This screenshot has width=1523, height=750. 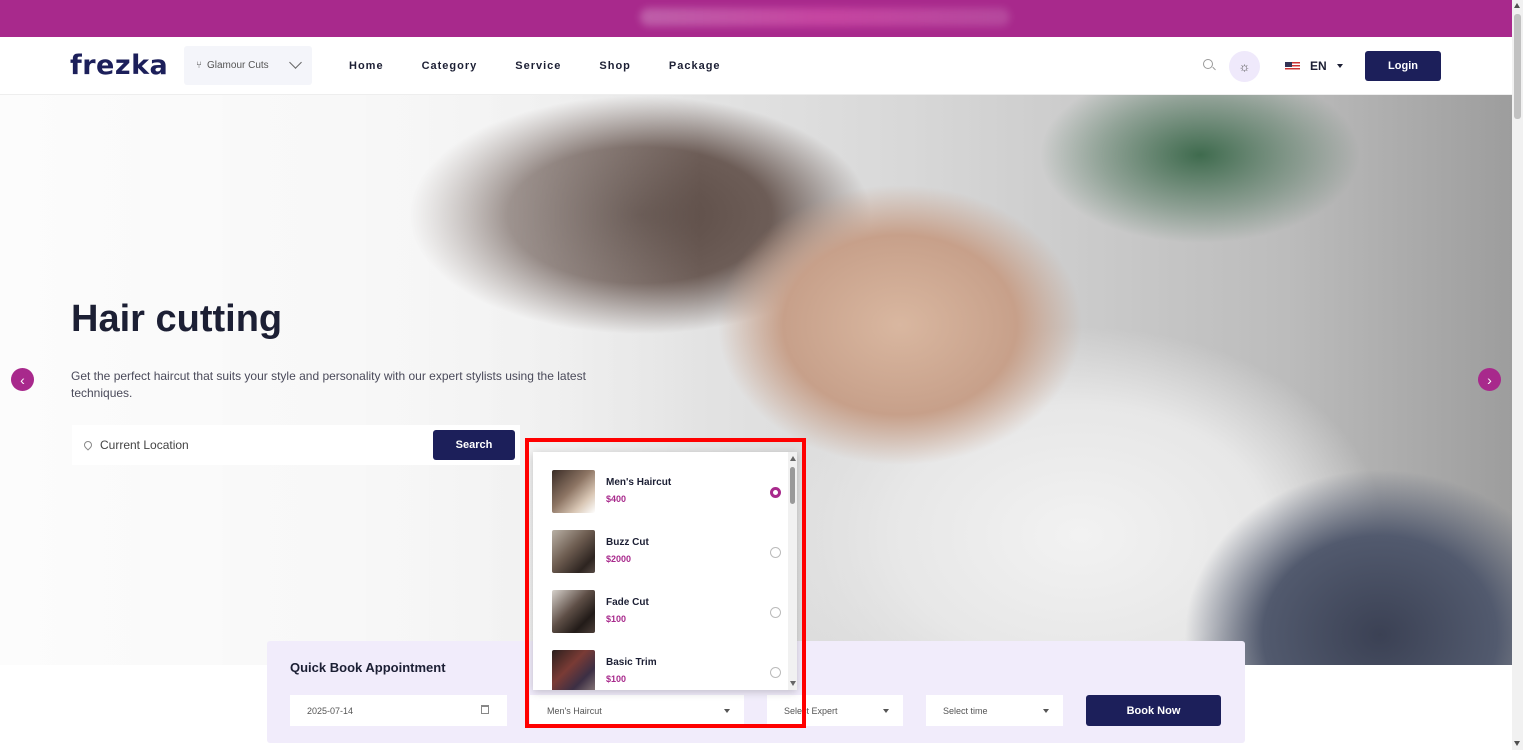 What do you see at coordinates (474, 445) in the screenshot?
I see `search-button: Search` at bounding box center [474, 445].